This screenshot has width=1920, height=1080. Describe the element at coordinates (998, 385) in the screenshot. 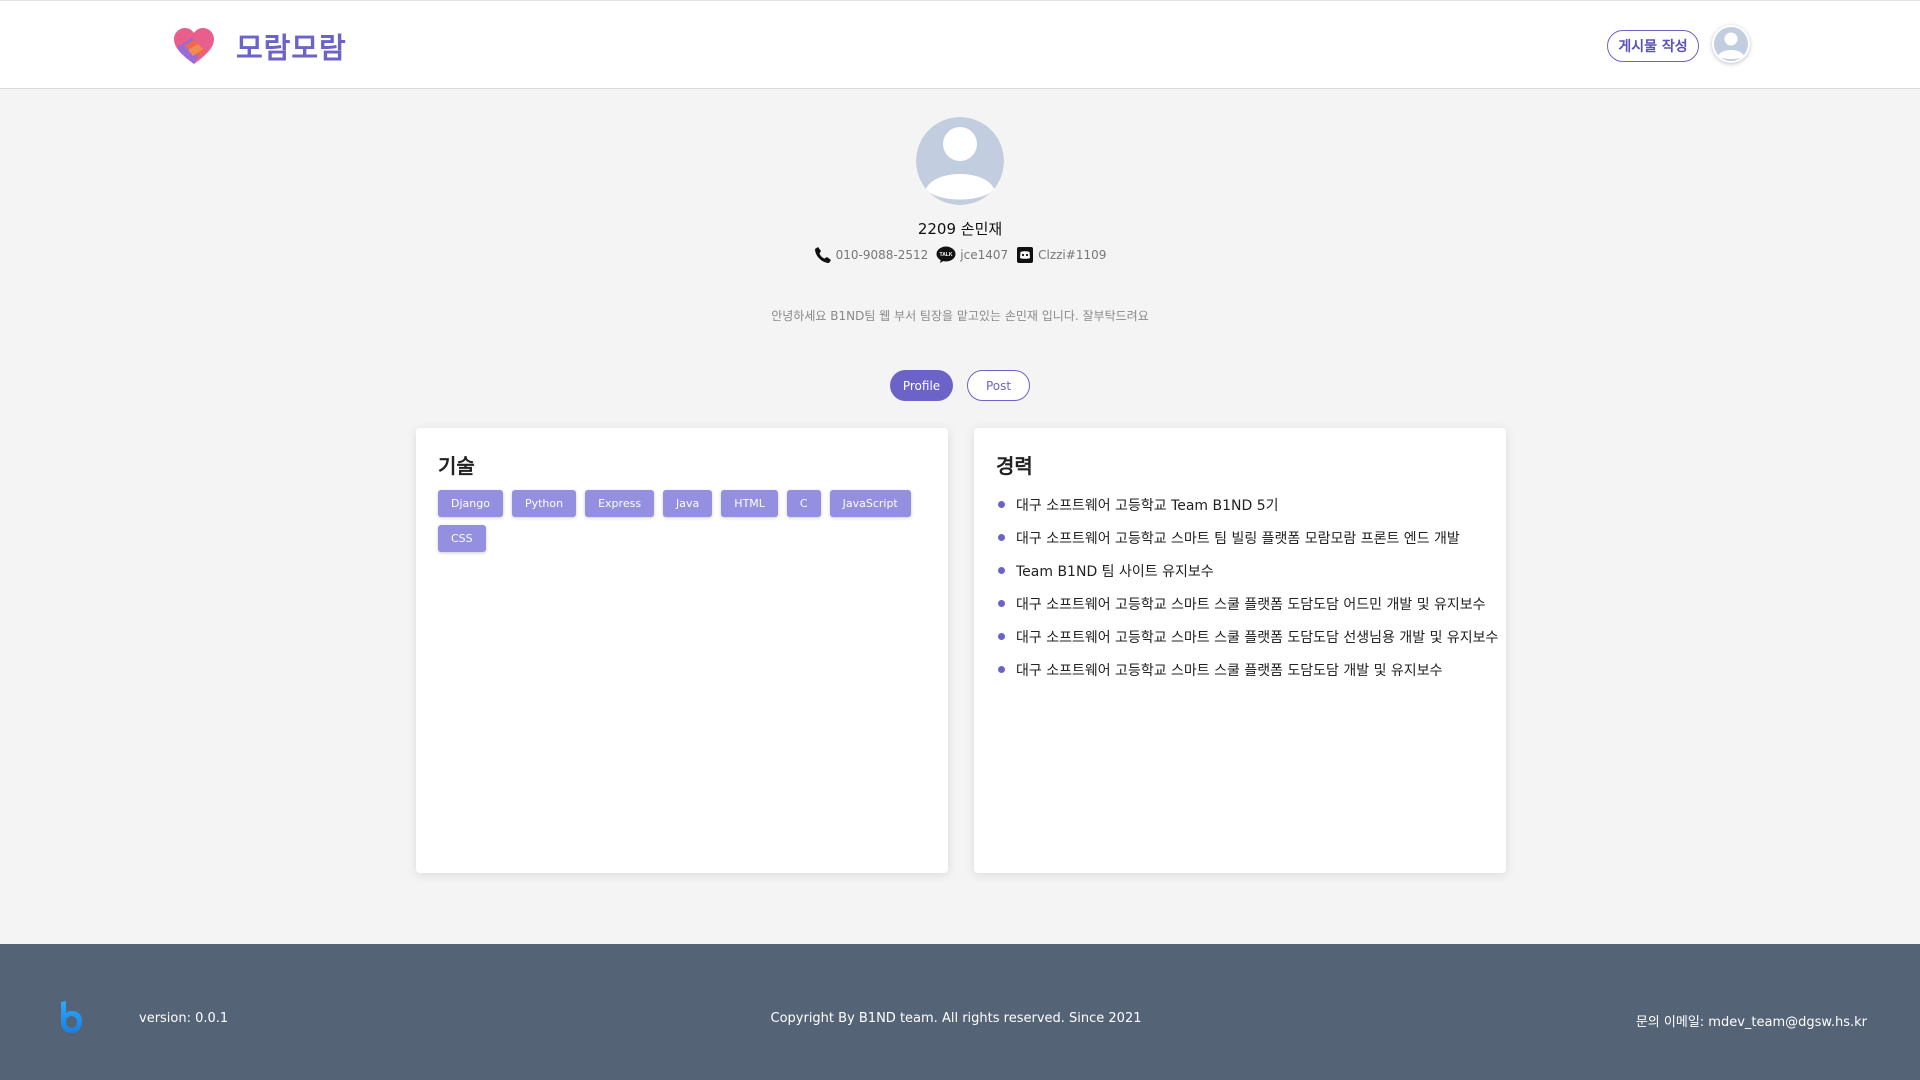

I see `tab-post: Post` at that location.